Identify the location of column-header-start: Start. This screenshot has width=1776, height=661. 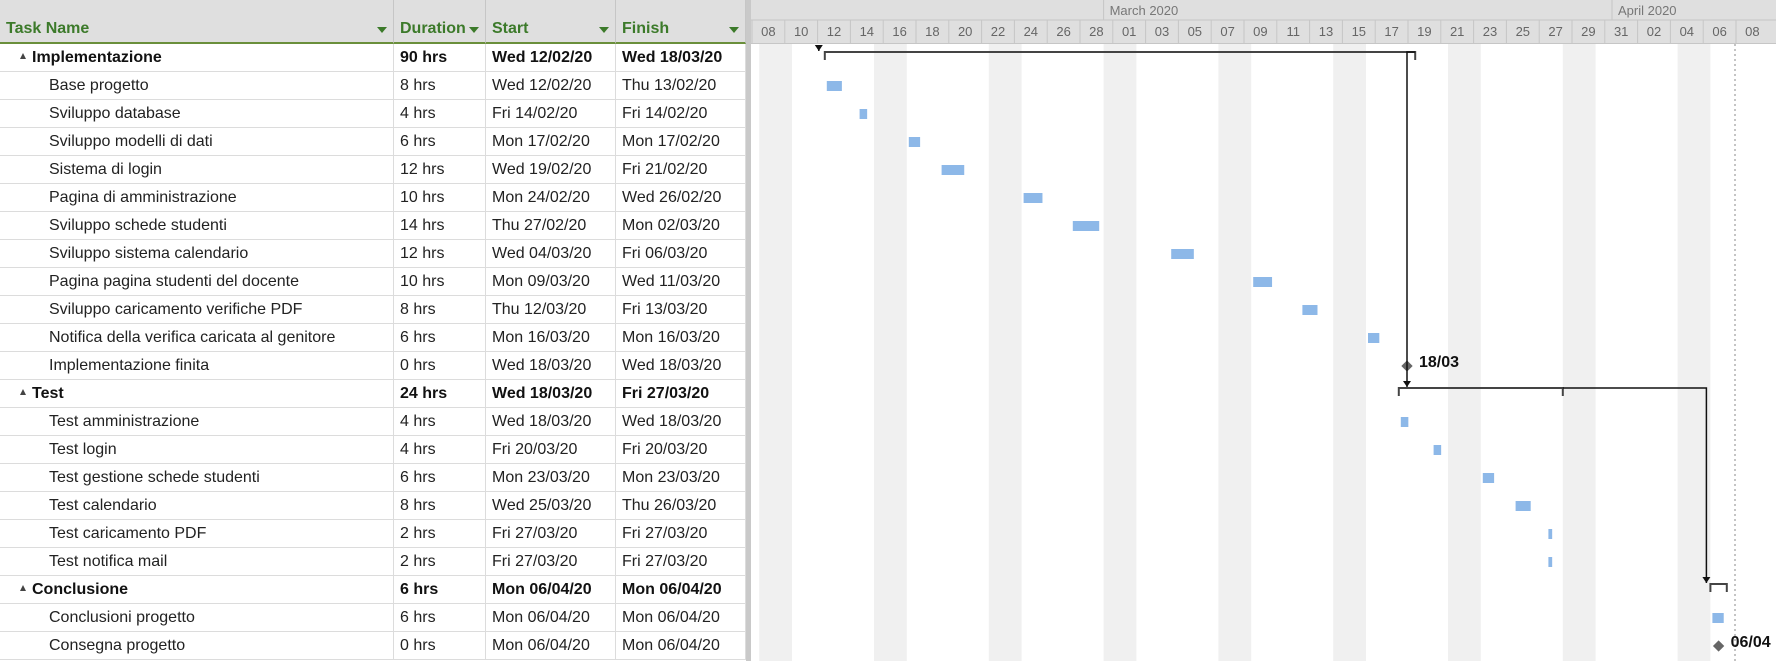
(551, 22).